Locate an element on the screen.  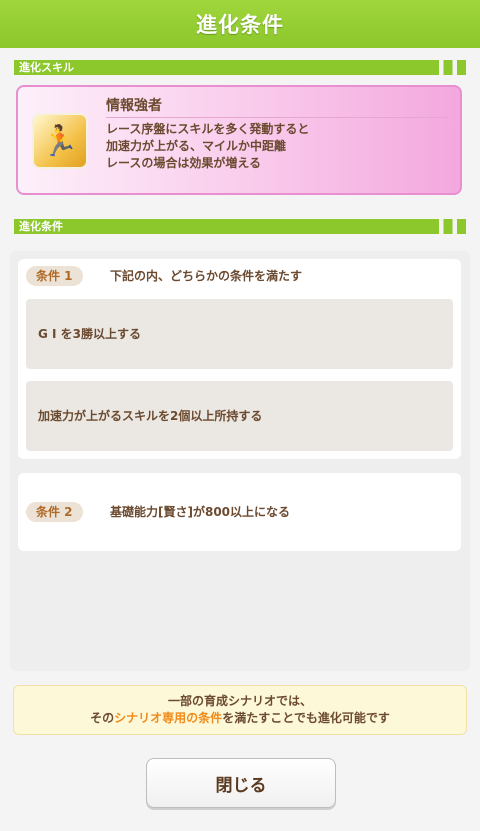
conditions-section-bar: 進化条件 is located at coordinates (240, 226).